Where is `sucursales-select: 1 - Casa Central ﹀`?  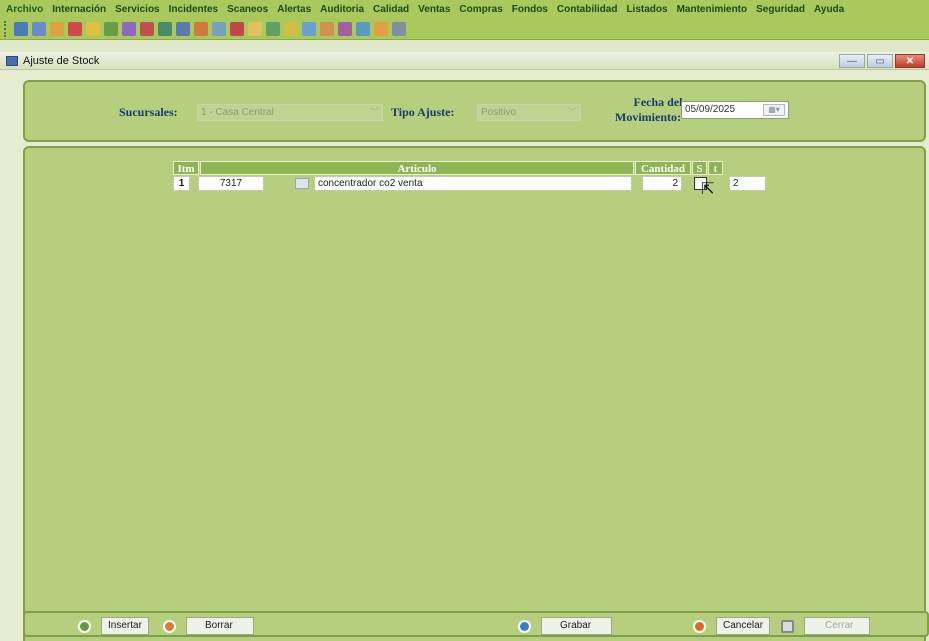
sucursales-select: 1 - Casa Central ﹀ is located at coordinates (290, 112).